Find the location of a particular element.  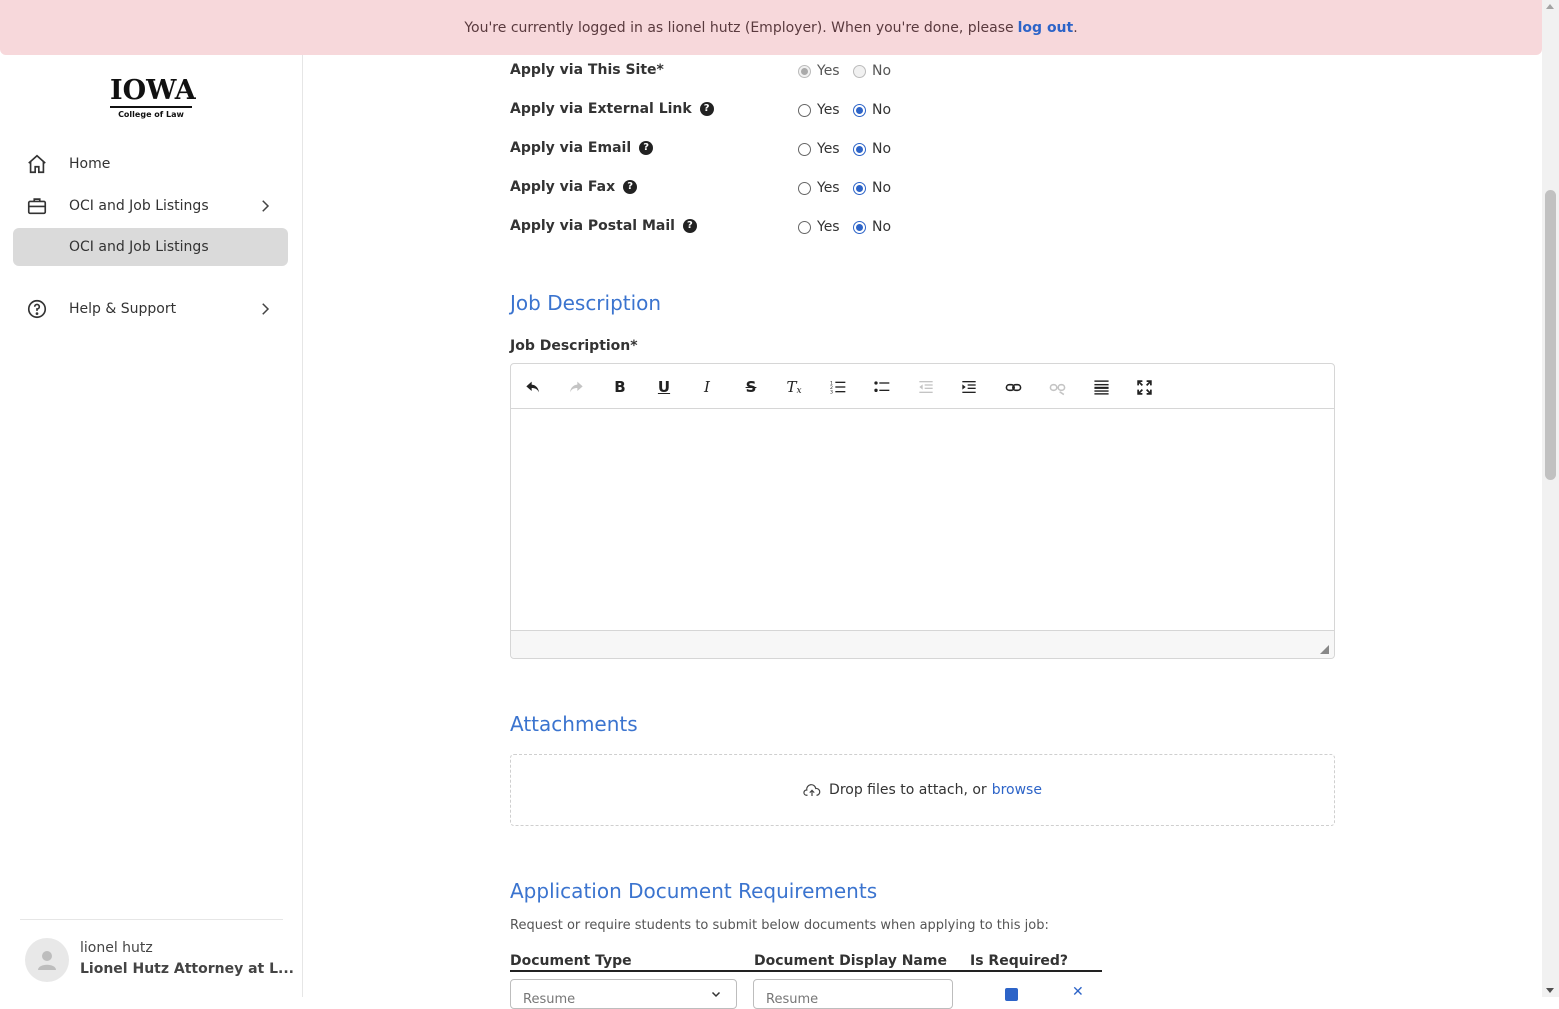

apply-via-site-row: Apply via This Site* Yes No is located at coordinates (710, 71).